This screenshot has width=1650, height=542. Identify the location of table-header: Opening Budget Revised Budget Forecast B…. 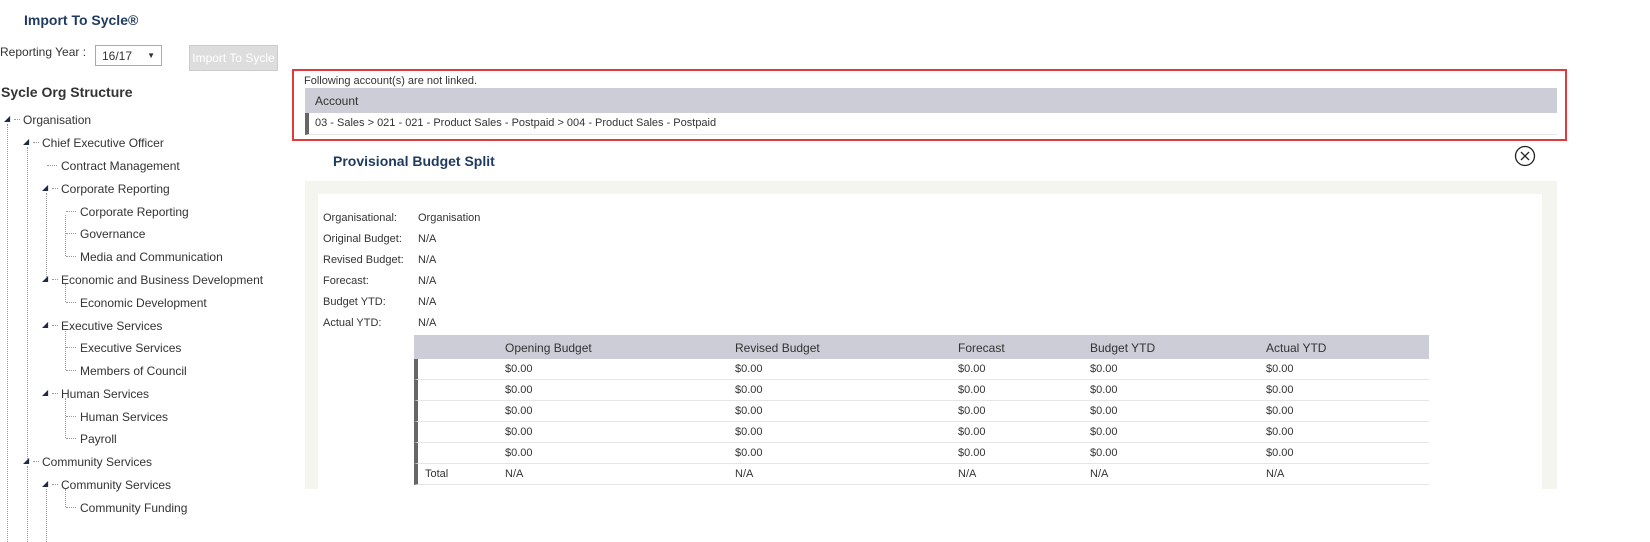
(921, 347).